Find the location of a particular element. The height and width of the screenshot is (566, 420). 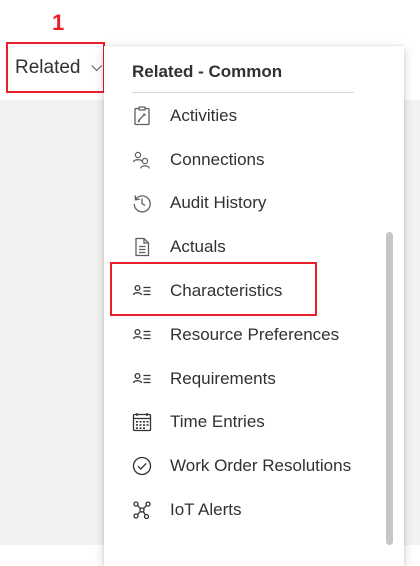

menu-item-resource-preferences: Resource Preferences is located at coordinates (244, 335).